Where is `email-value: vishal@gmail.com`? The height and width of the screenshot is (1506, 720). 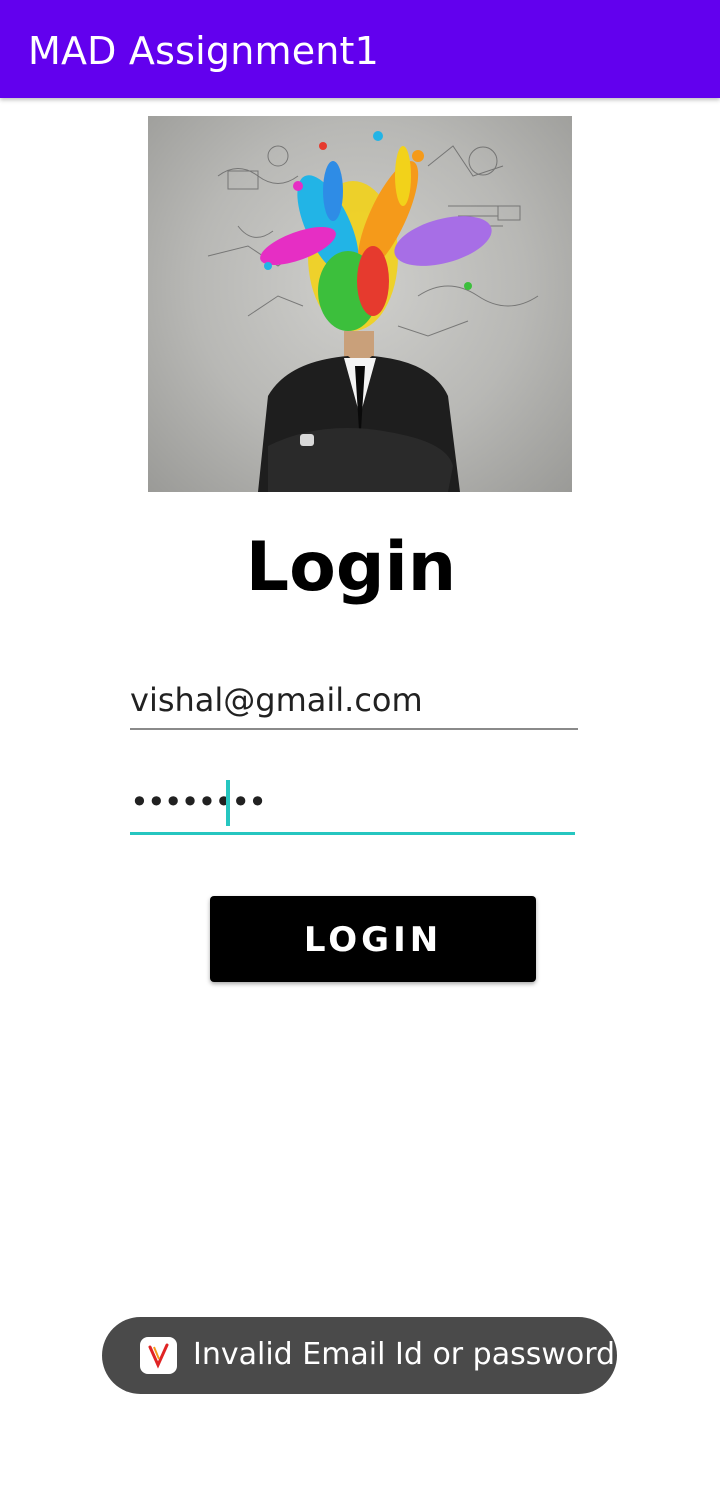 email-value: vishal@gmail.com is located at coordinates (276, 700).